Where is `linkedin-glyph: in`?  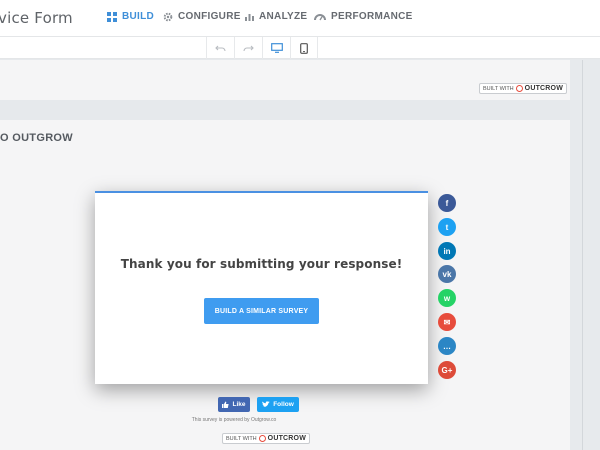 linkedin-glyph: in is located at coordinates (447, 251).